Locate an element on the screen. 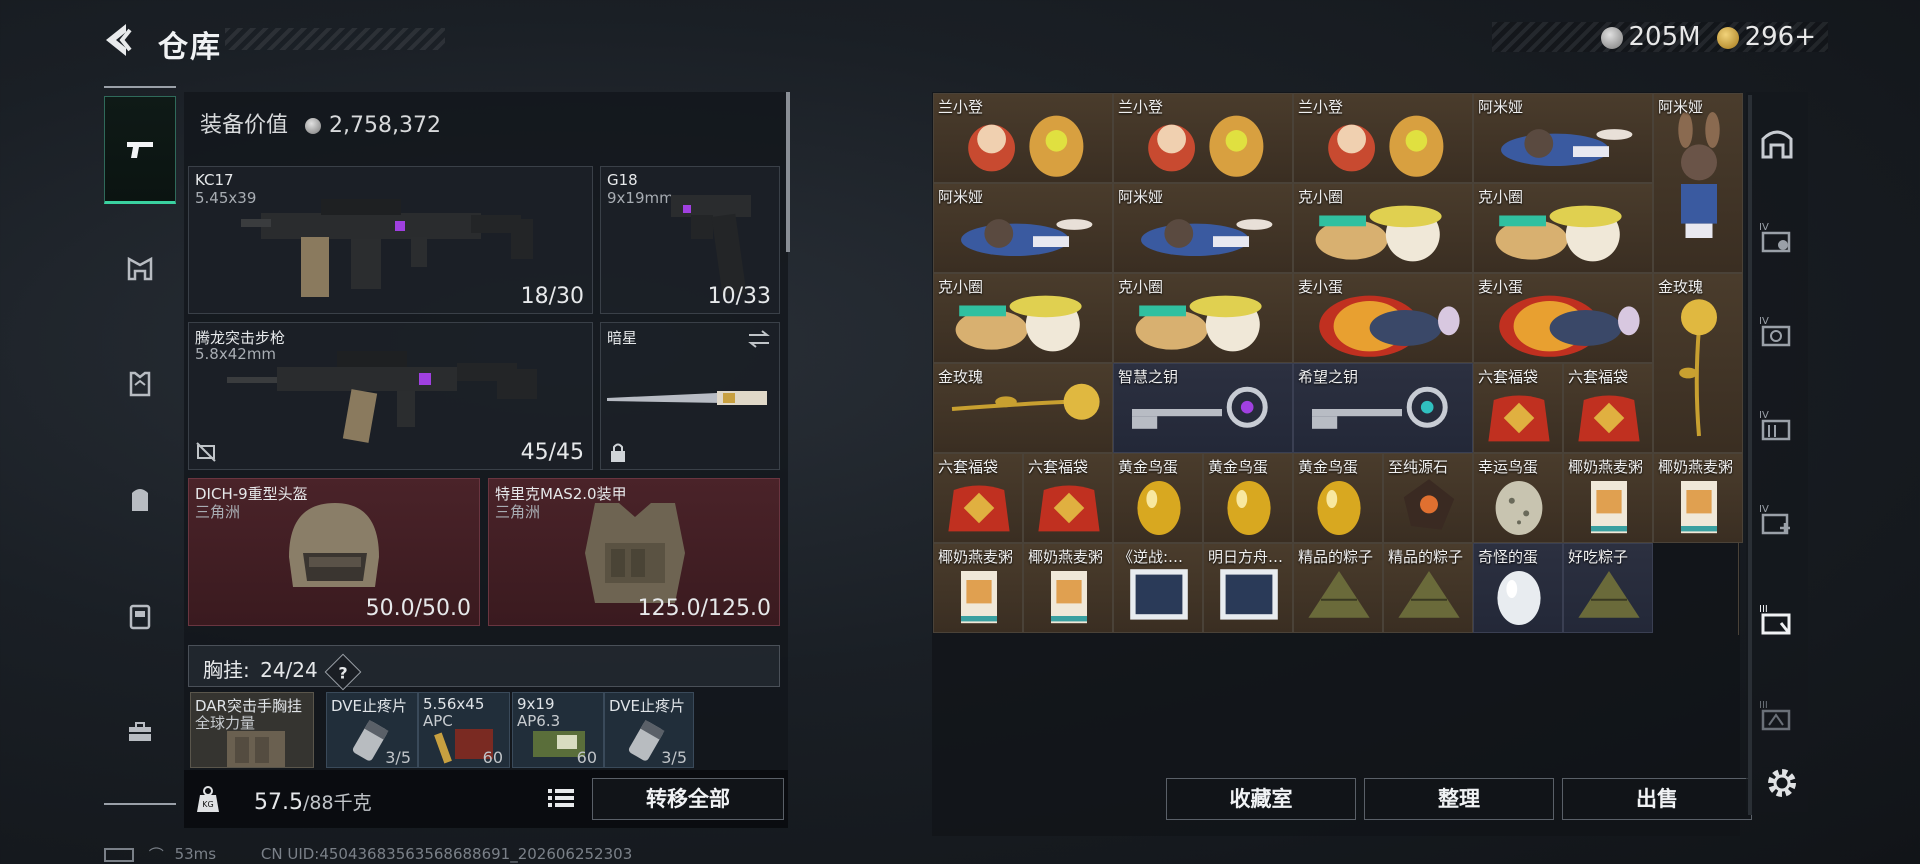 The image size is (1920, 864). svg-text: IV is located at coordinates (1764, 415).